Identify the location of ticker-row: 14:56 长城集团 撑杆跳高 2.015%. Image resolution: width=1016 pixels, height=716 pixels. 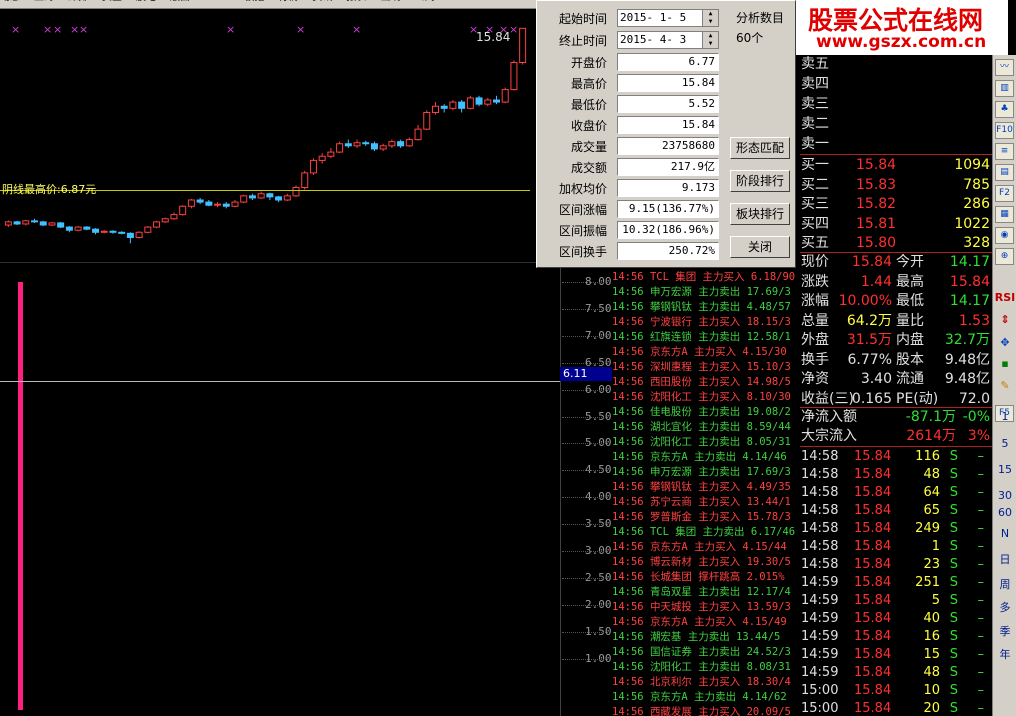
(706, 577).